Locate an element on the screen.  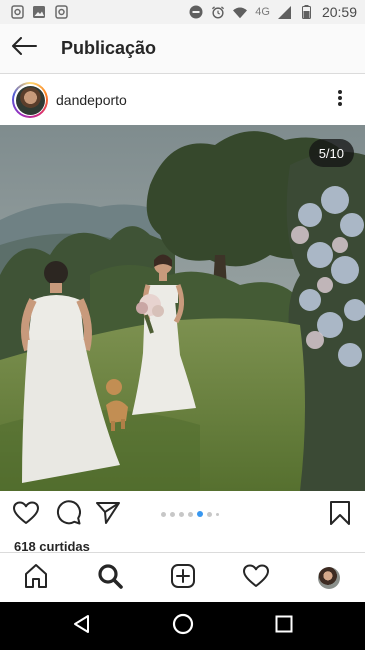
alarm-icon is located at coordinates (218, 12).